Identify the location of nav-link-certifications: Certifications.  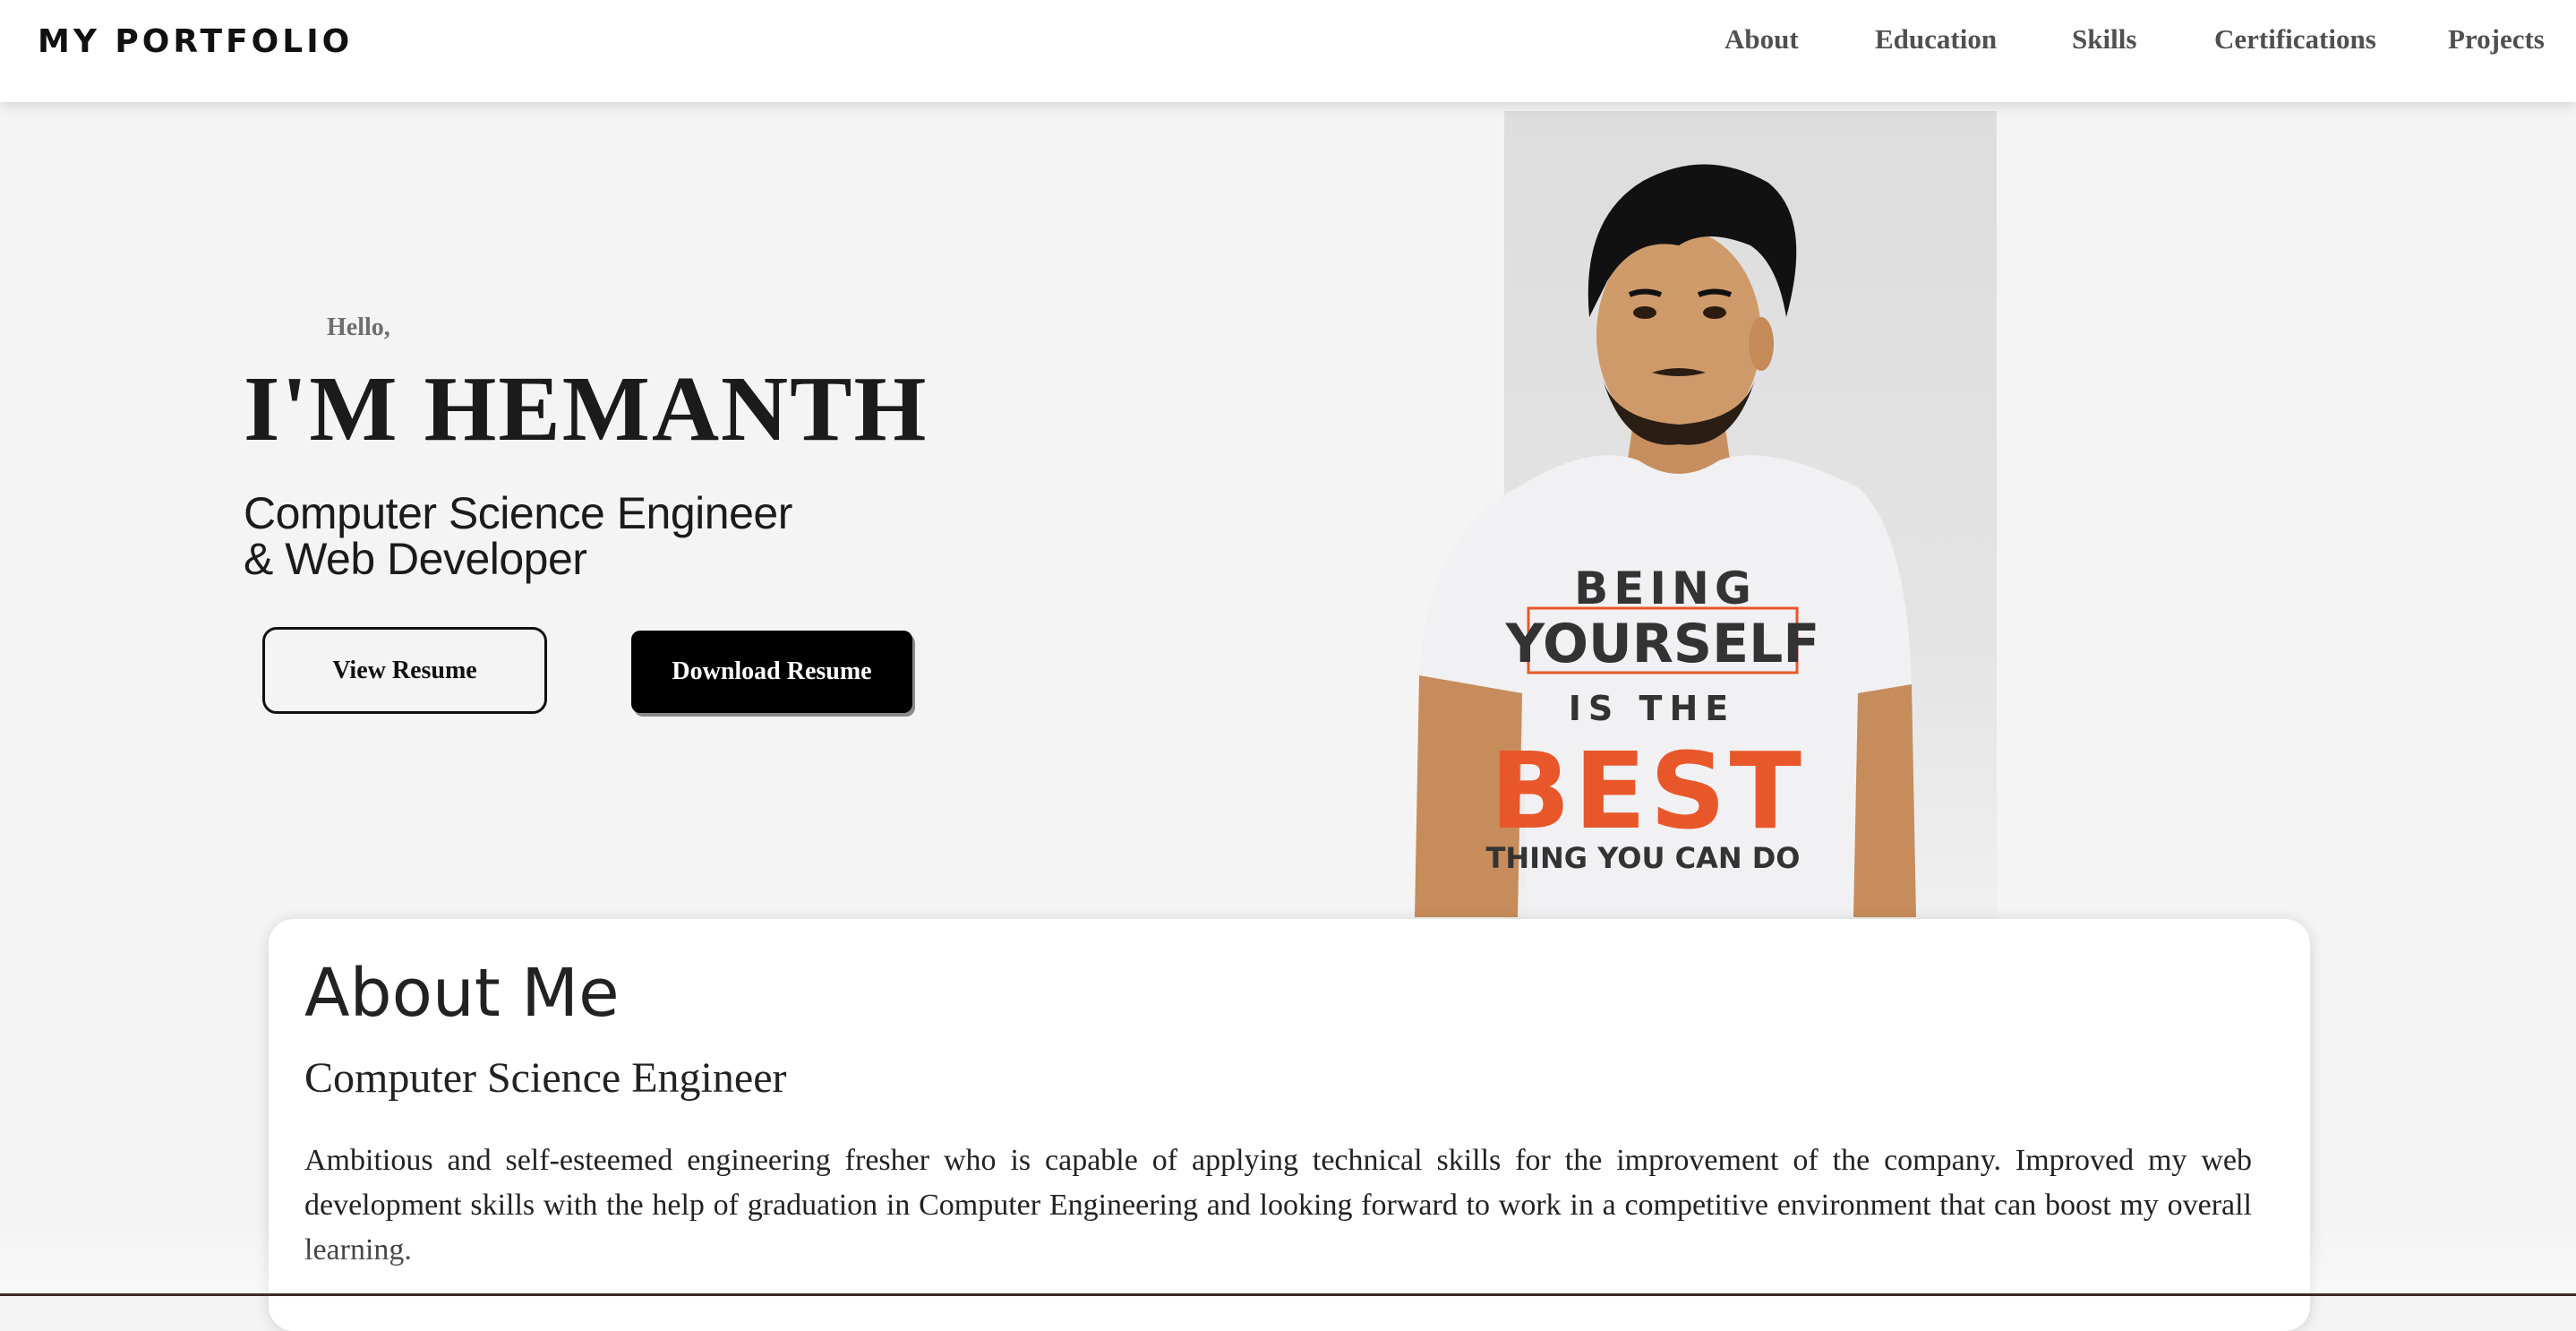
(2295, 39).